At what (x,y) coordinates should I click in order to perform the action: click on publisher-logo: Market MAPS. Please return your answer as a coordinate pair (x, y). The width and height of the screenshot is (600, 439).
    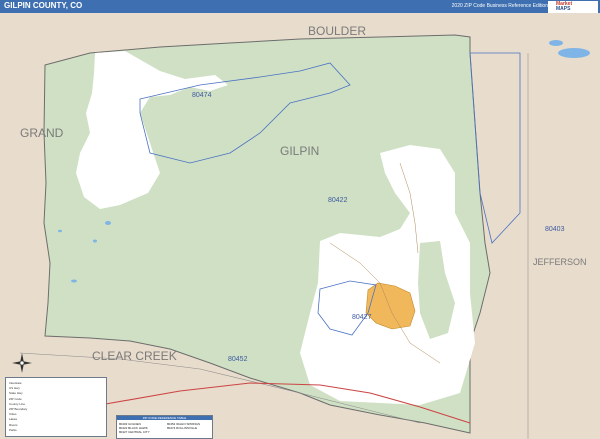
    Looking at the image, I should click on (573, 7).